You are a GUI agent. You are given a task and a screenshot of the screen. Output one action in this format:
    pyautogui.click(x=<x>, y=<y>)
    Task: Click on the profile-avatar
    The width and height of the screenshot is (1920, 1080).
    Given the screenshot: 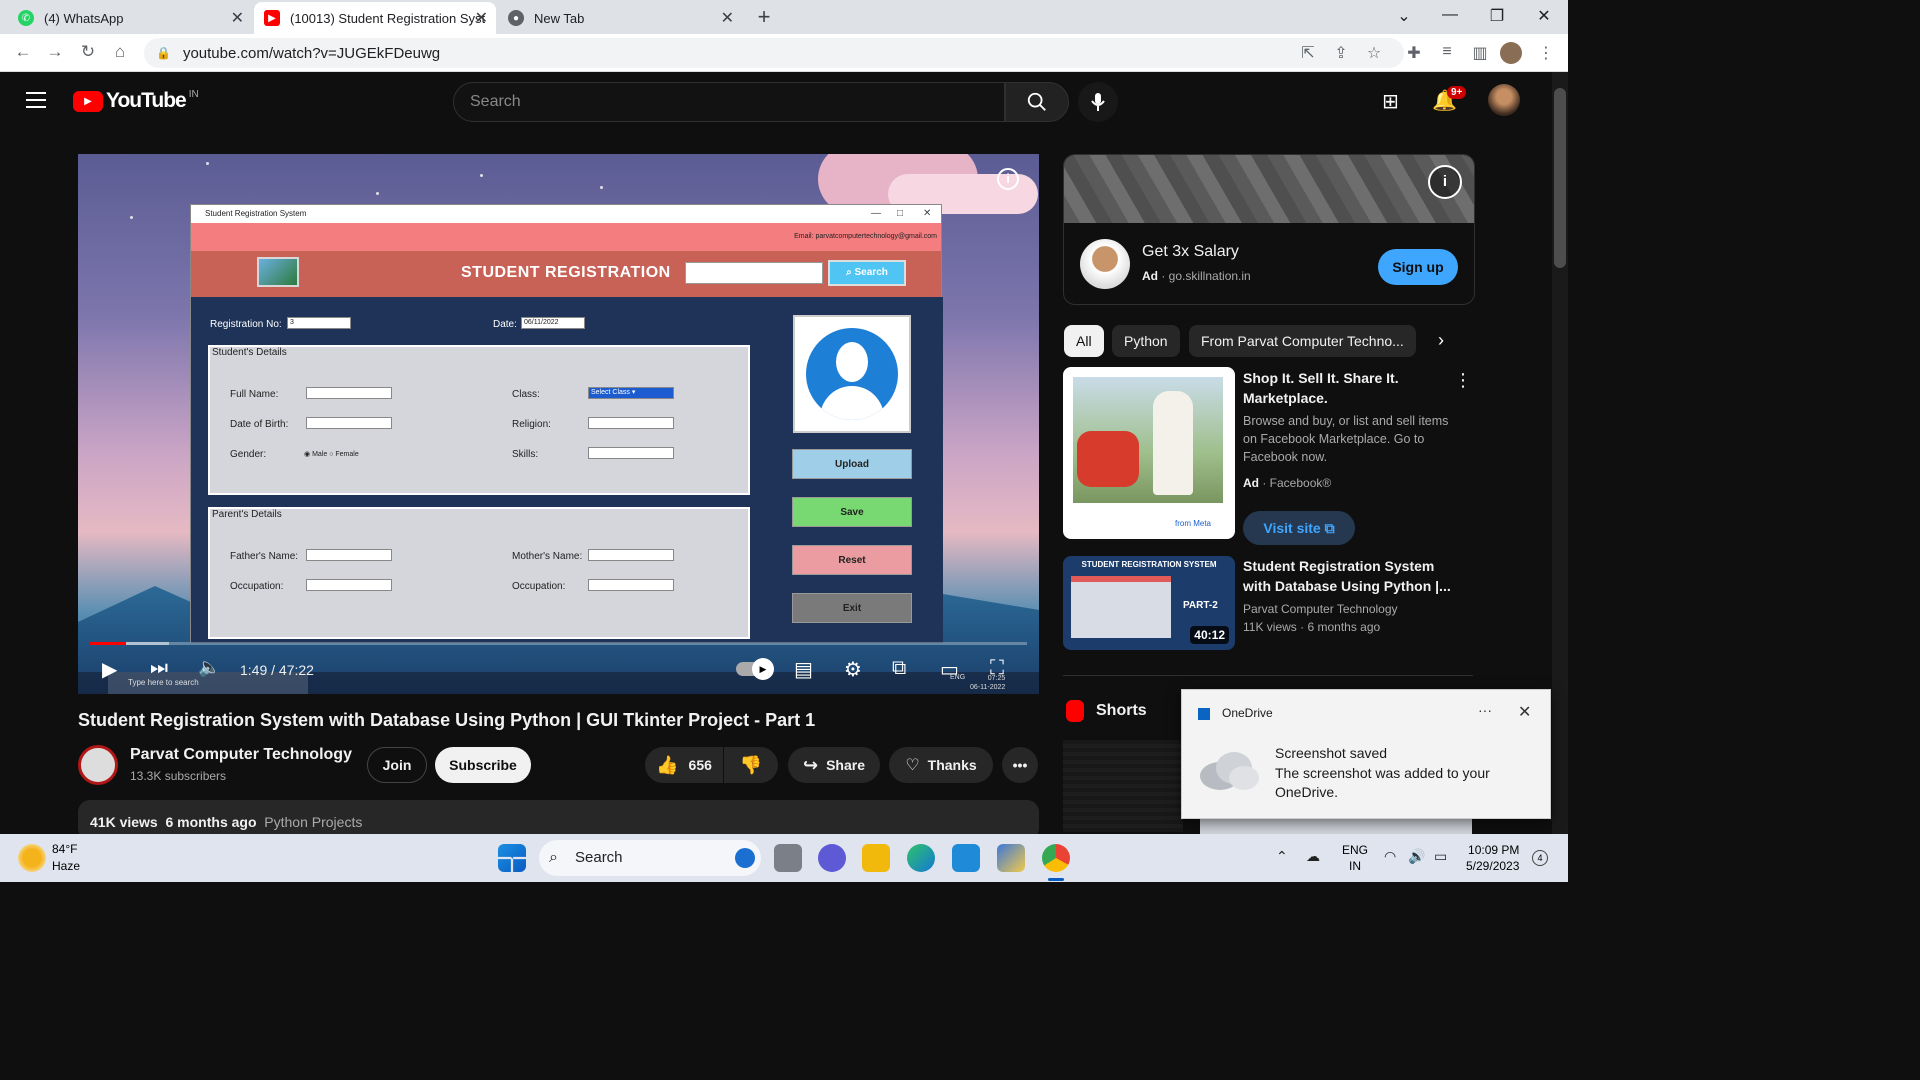 What is the action you would take?
    pyautogui.click(x=1511, y=53)
    